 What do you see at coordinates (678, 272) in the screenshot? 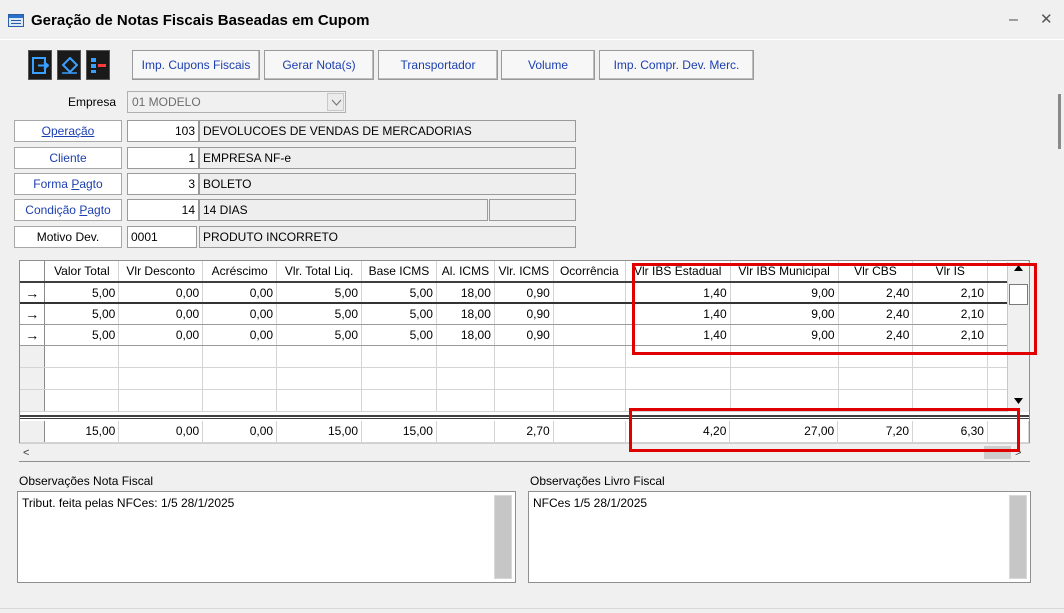
I see `col-header-vlr-ibs-estadual: Vlr IBS Estadual` at bounding box center [678, 272].